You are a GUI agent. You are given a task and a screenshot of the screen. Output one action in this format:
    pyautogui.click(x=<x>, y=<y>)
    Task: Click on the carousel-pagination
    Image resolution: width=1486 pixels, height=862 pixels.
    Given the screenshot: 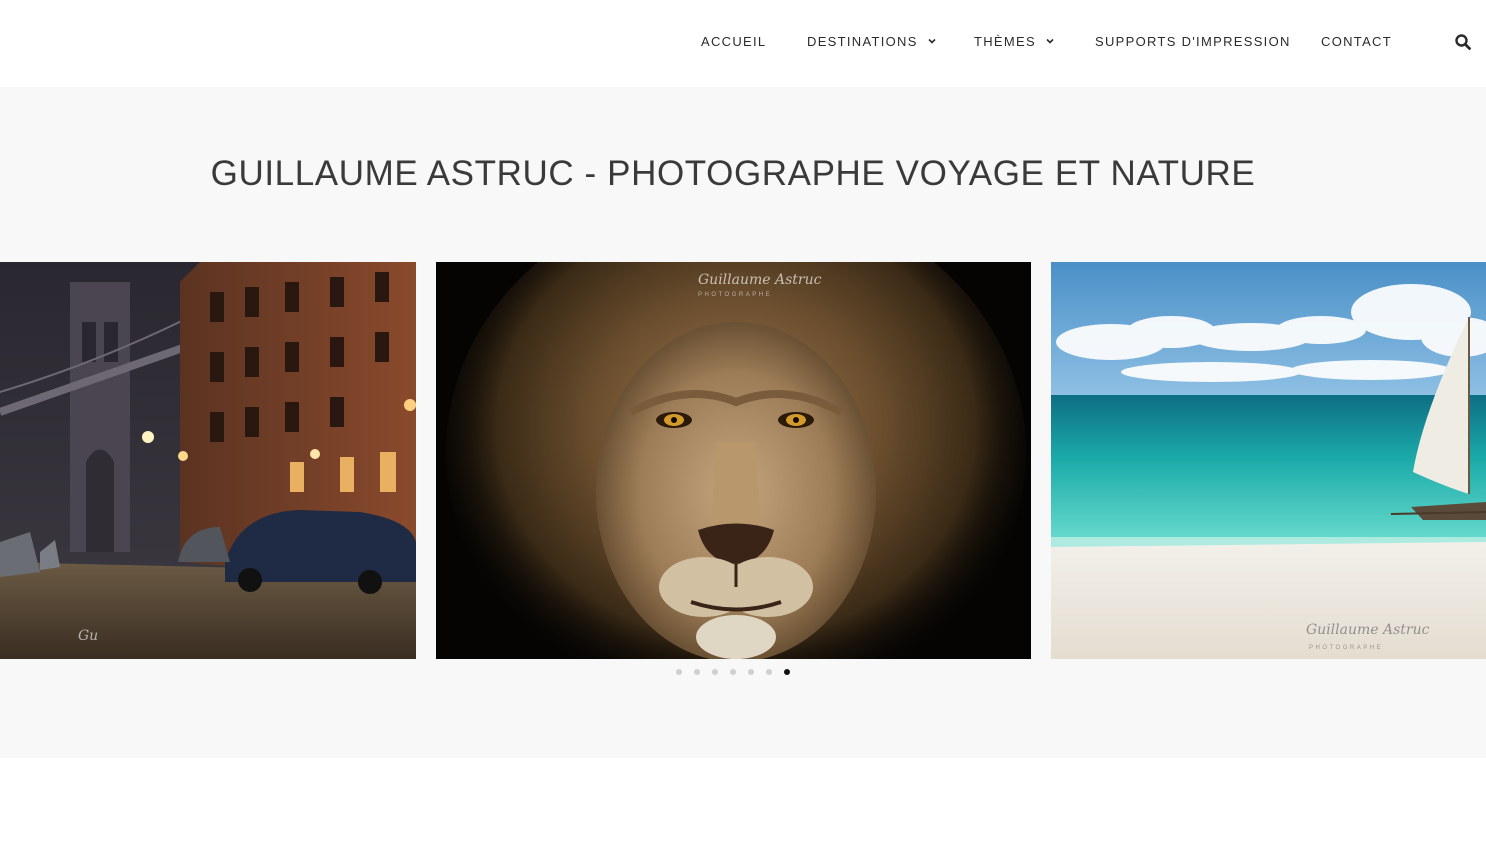 What is the action you would take?
    pyautogui.click(x=733, y=672)
    